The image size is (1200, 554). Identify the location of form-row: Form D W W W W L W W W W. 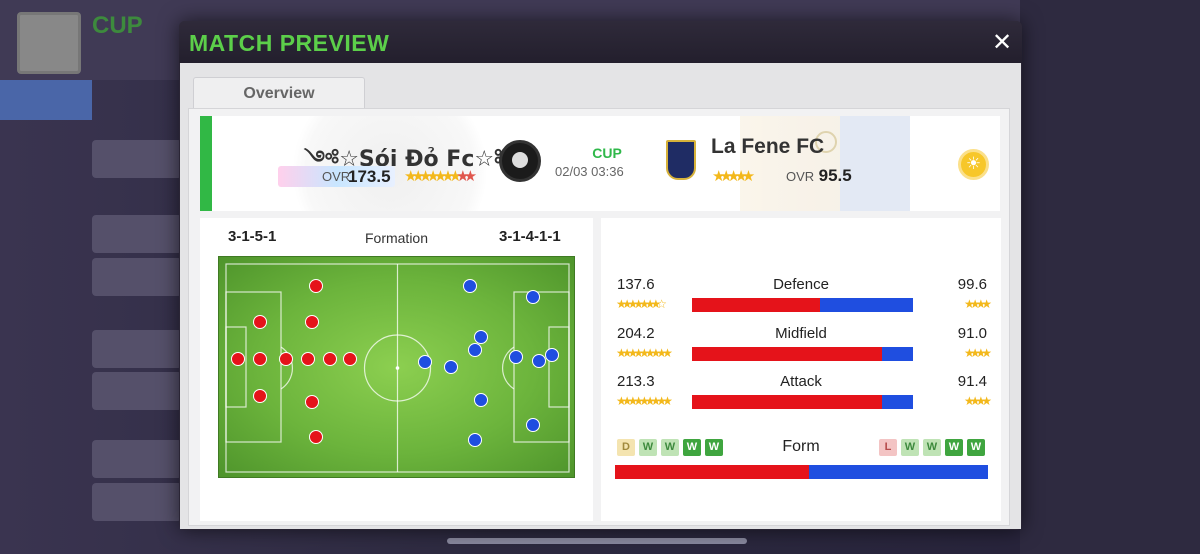
(801, 462).